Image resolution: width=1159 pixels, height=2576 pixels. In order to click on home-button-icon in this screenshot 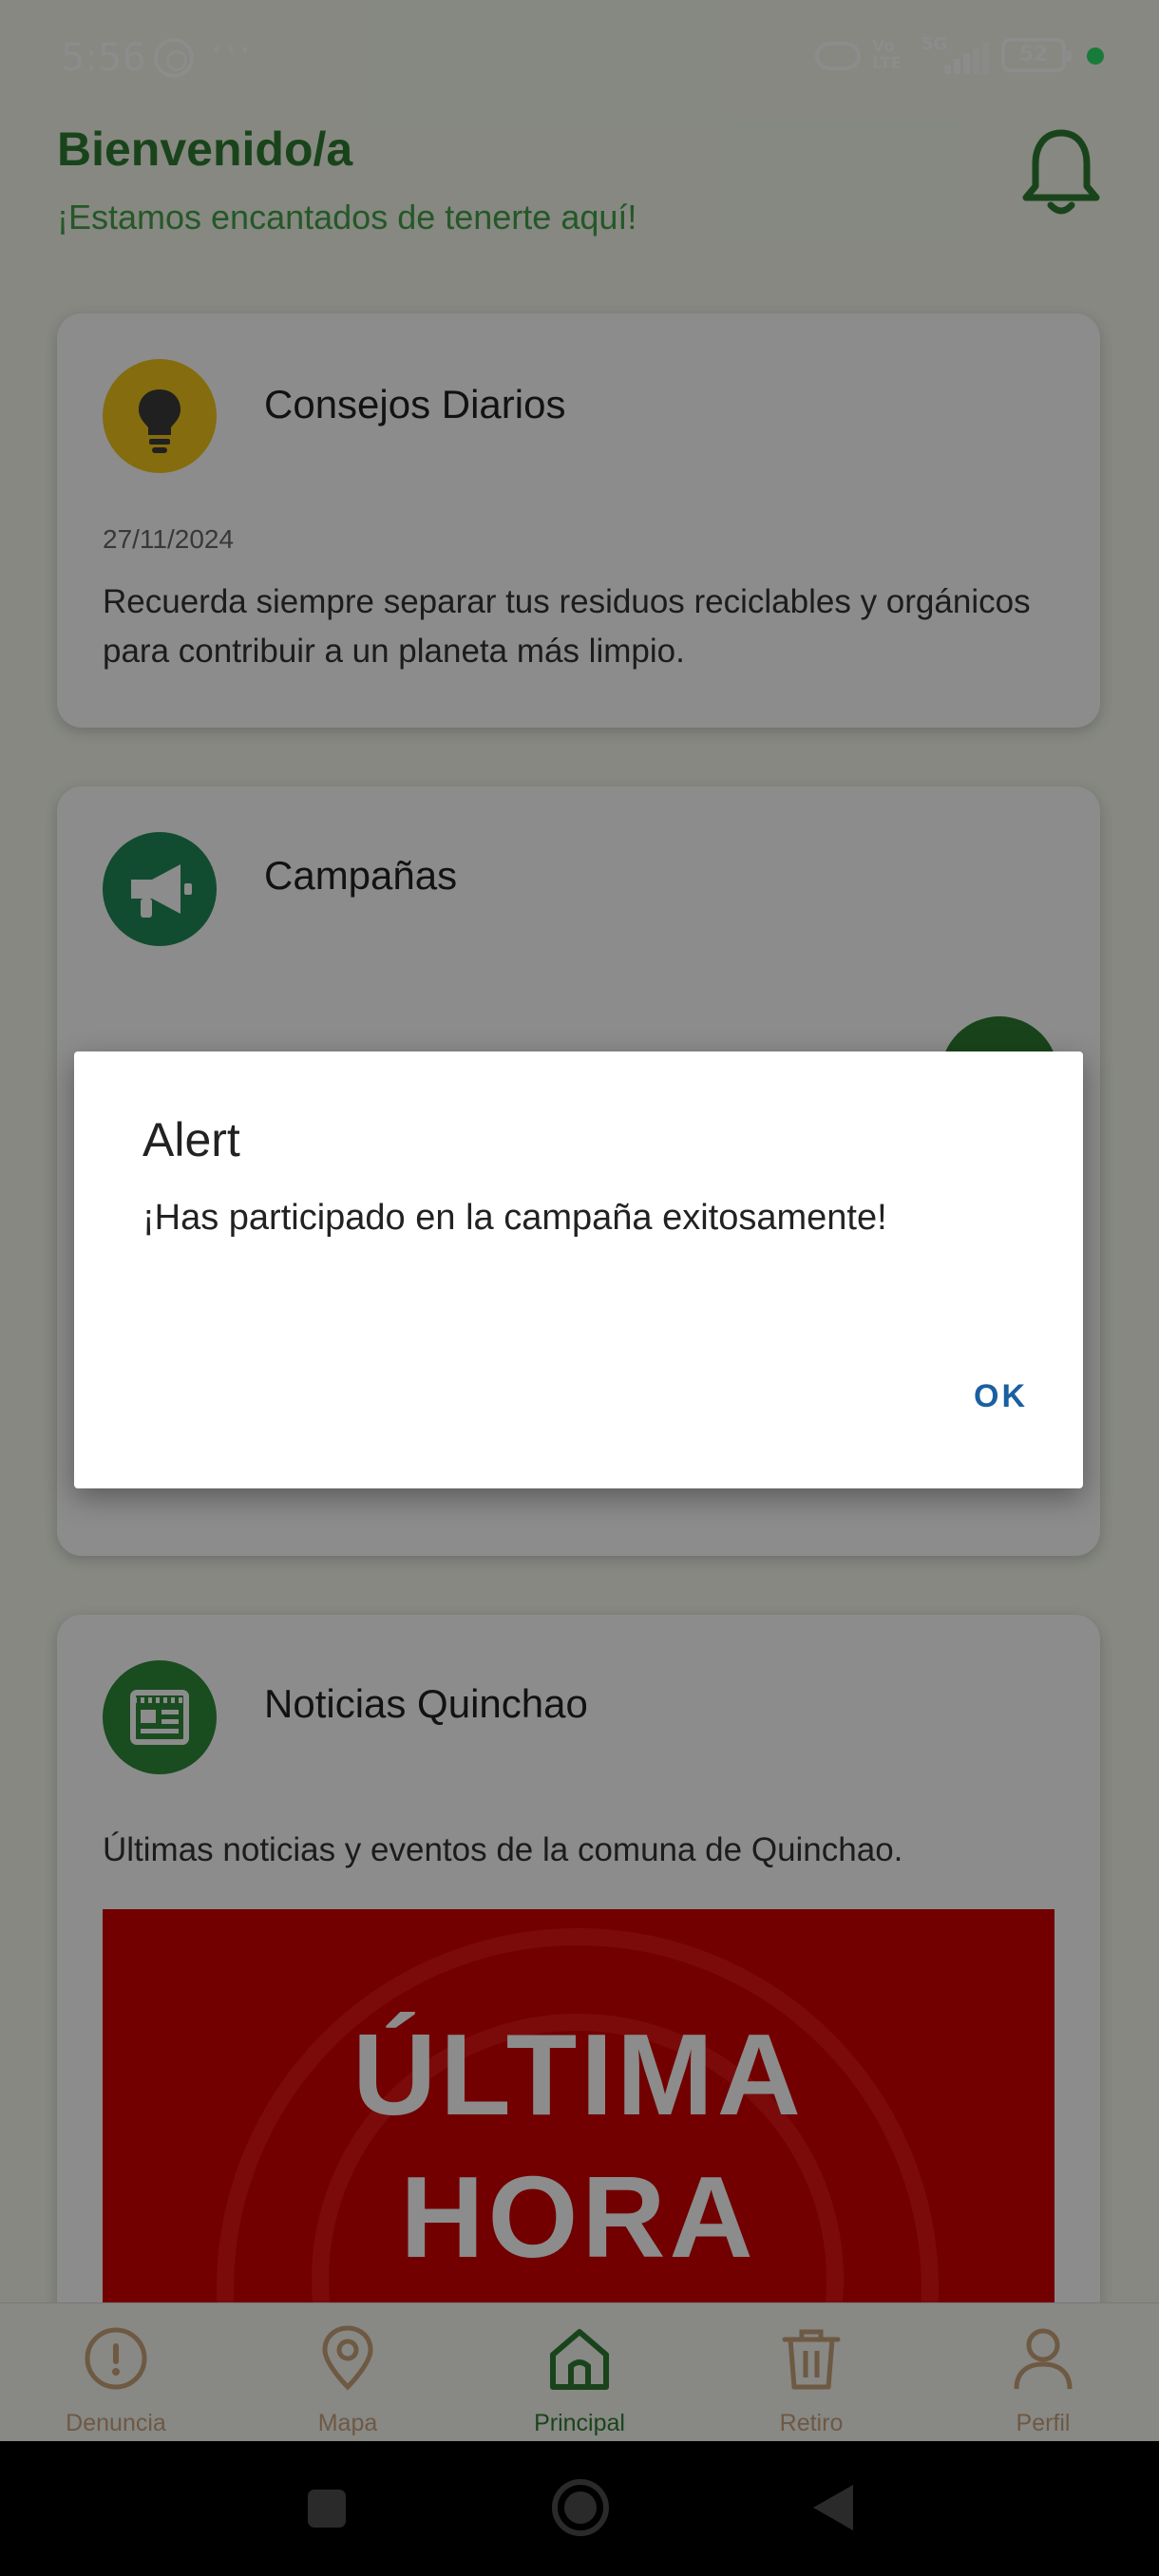, I will do `click(580, 2507)`.